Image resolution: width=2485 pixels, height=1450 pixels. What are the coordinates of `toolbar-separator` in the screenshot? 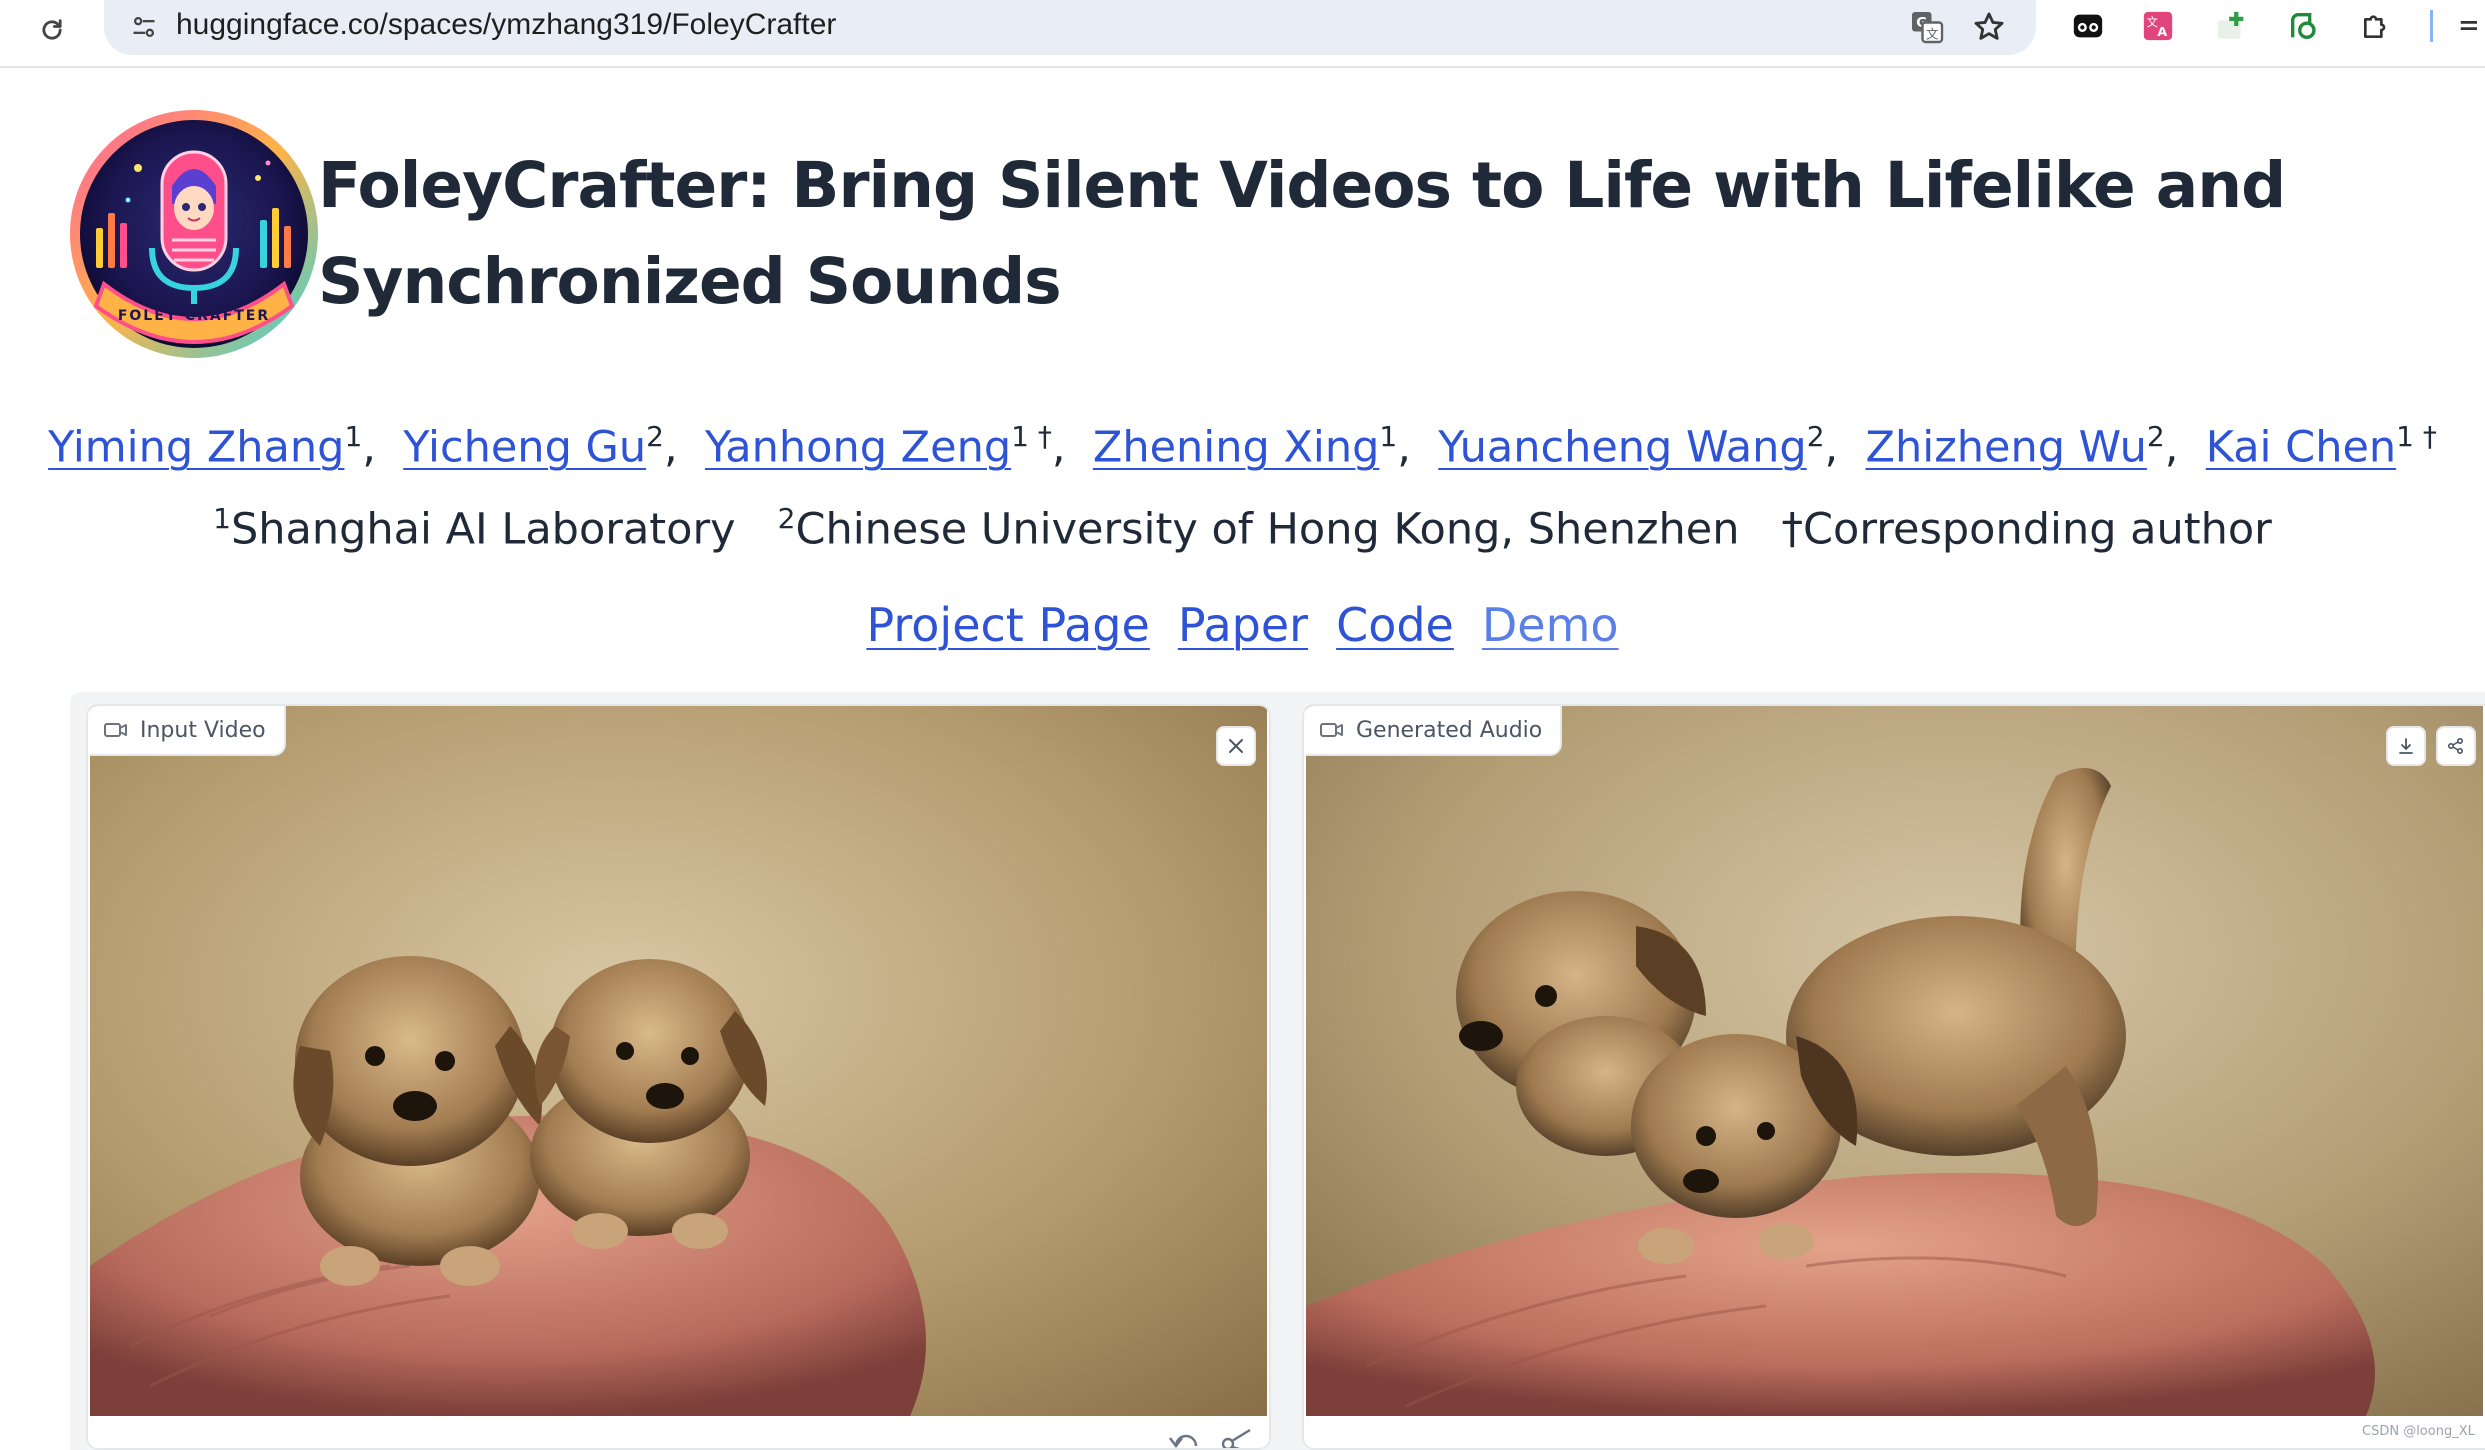 It's located at (2431, 26).